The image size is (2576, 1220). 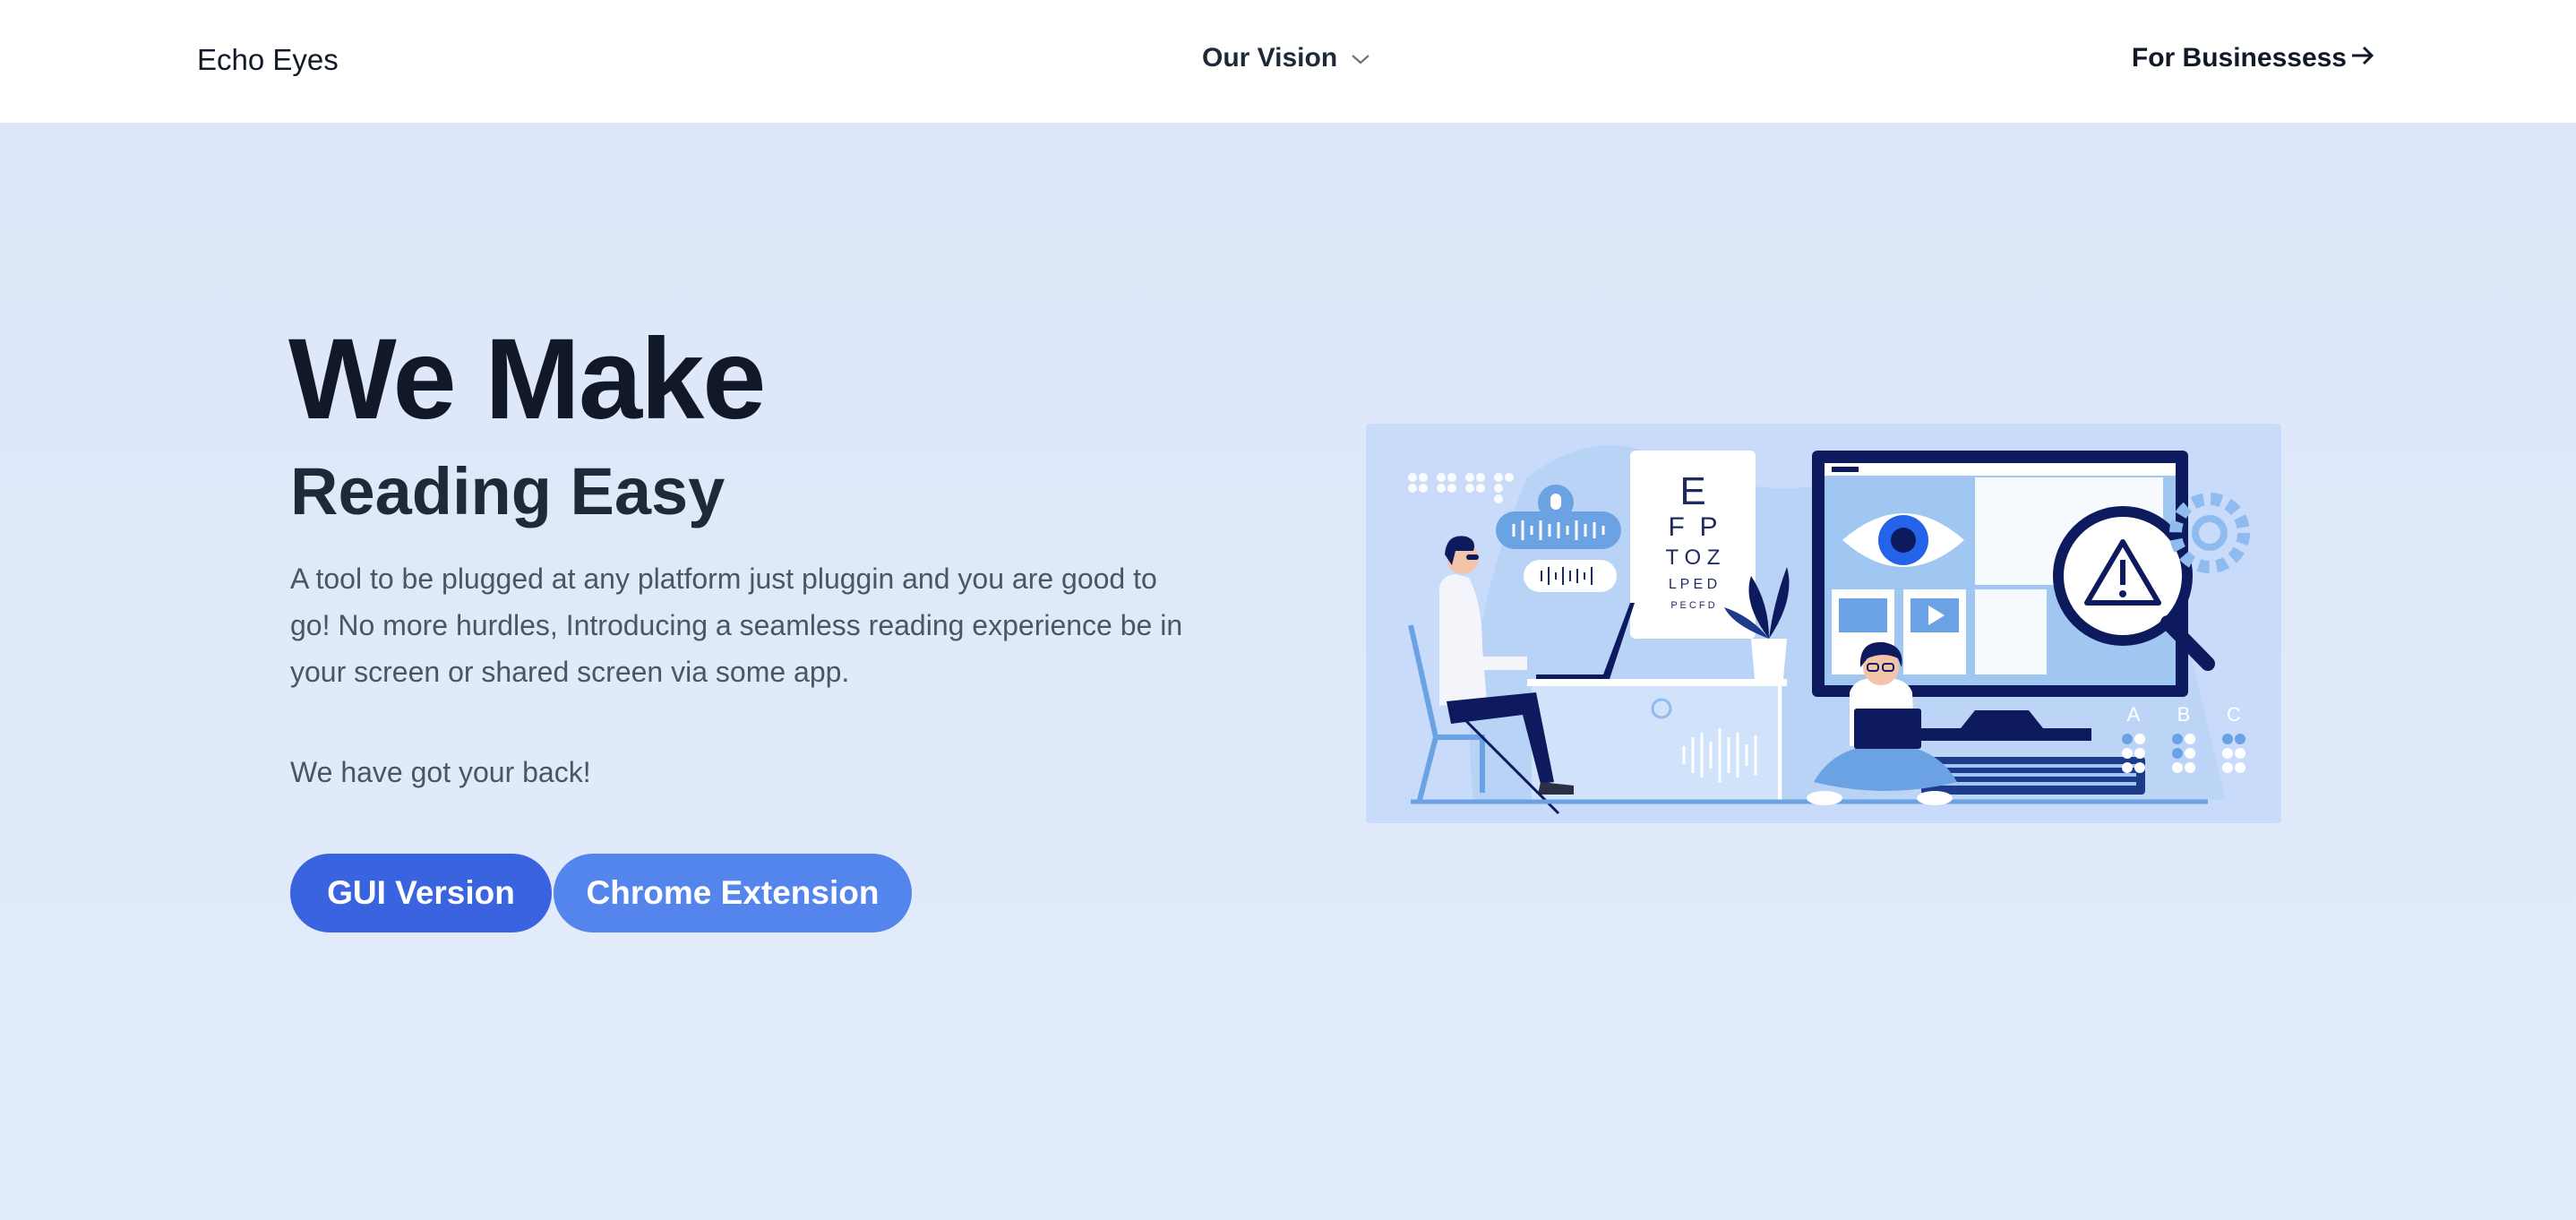 What do you see at coordinates (2239, 58) in the screenshot?
I see `nav-for-businesses-label: For Businessess` at bounding box center [2239, 58].